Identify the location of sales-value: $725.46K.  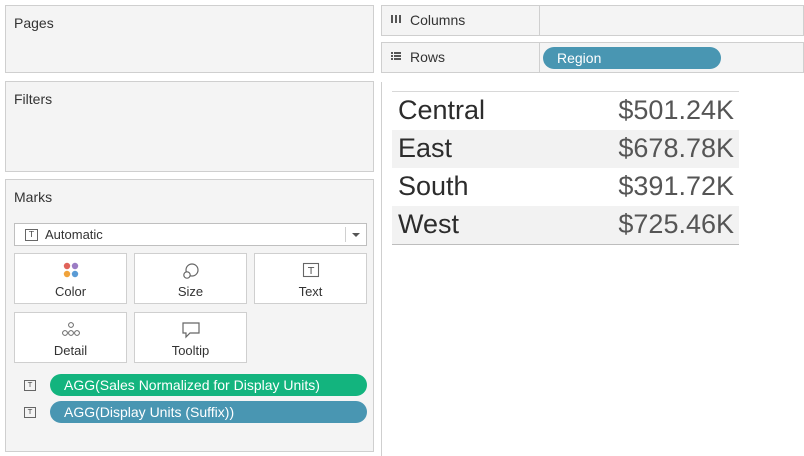
(676, 224).